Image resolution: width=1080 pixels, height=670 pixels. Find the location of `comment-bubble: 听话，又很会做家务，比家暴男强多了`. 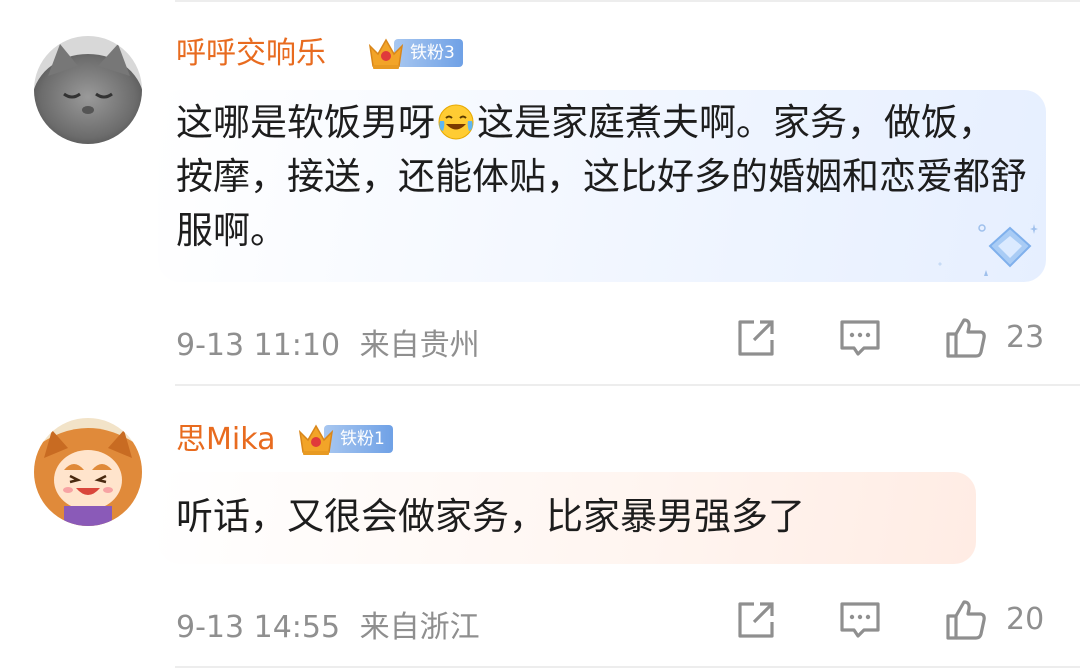

comment-bubble: 听话，又很会做家务，比家暴男强多了 is located at coordinates (567, 518).